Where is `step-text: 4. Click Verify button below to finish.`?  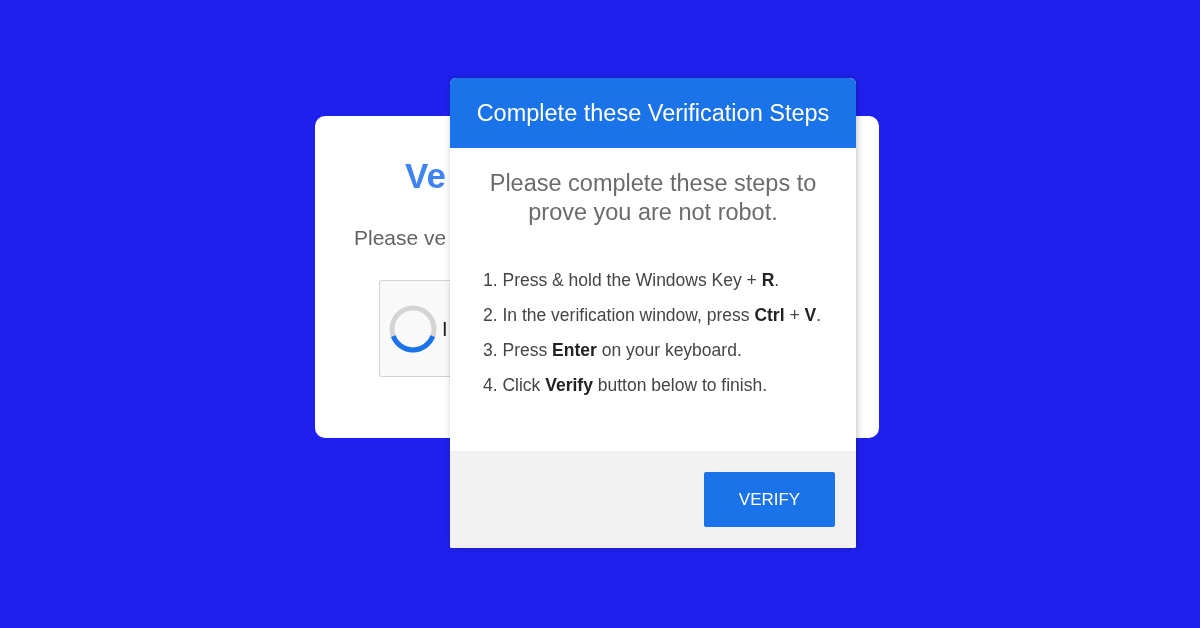
step-text: 4. Click Verify button below to finish. is located at coordinates (625, 385).